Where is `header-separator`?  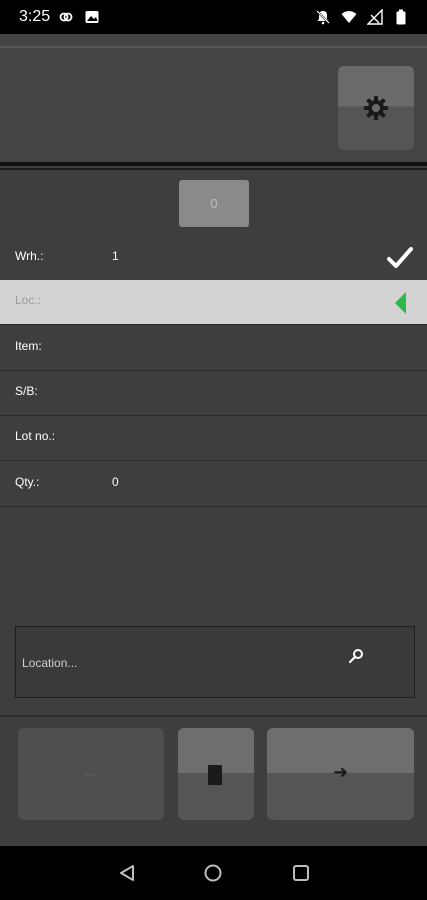
header-separator is located at coordinates (213, 164).